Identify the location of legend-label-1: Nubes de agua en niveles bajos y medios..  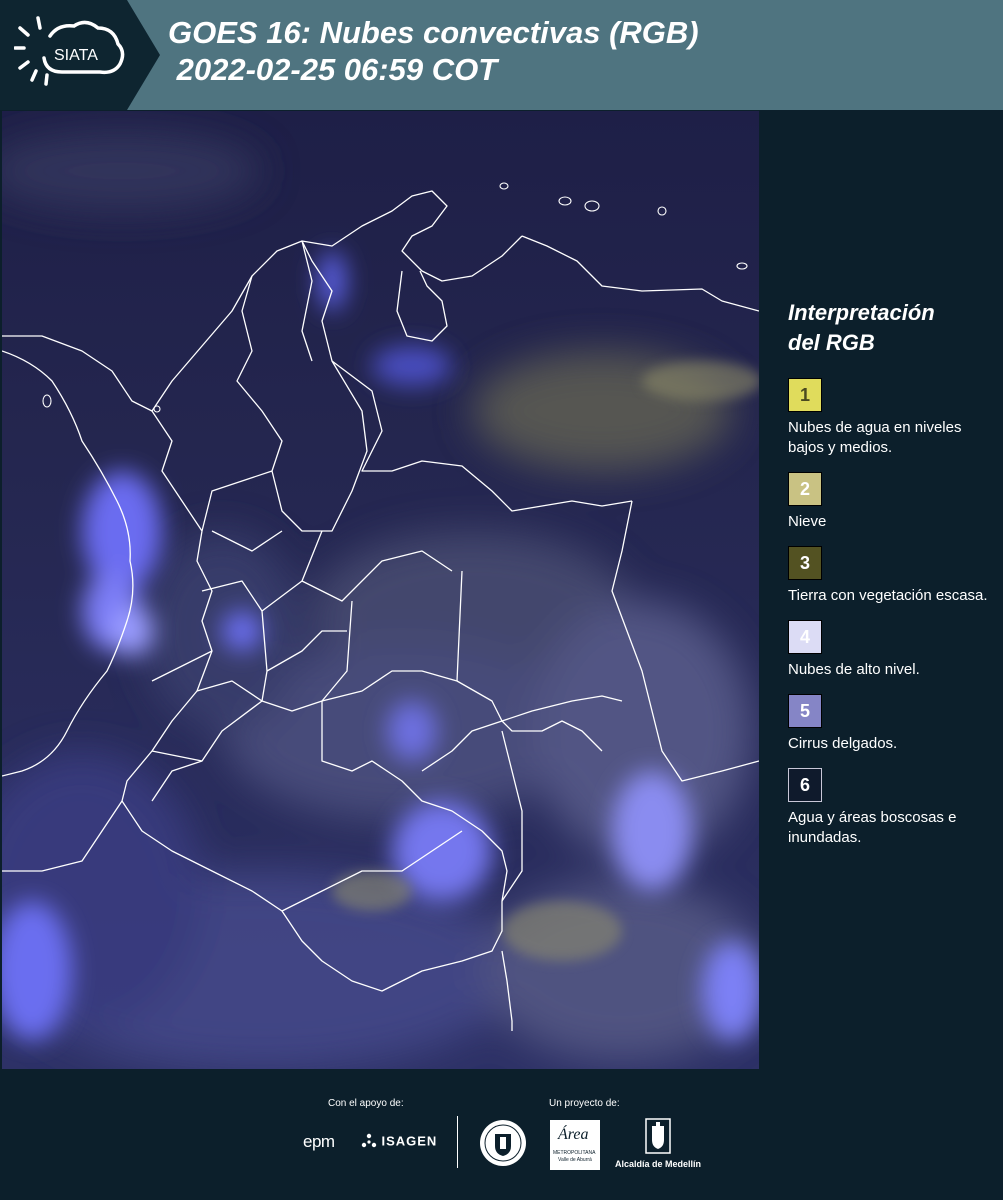
(875, 437).